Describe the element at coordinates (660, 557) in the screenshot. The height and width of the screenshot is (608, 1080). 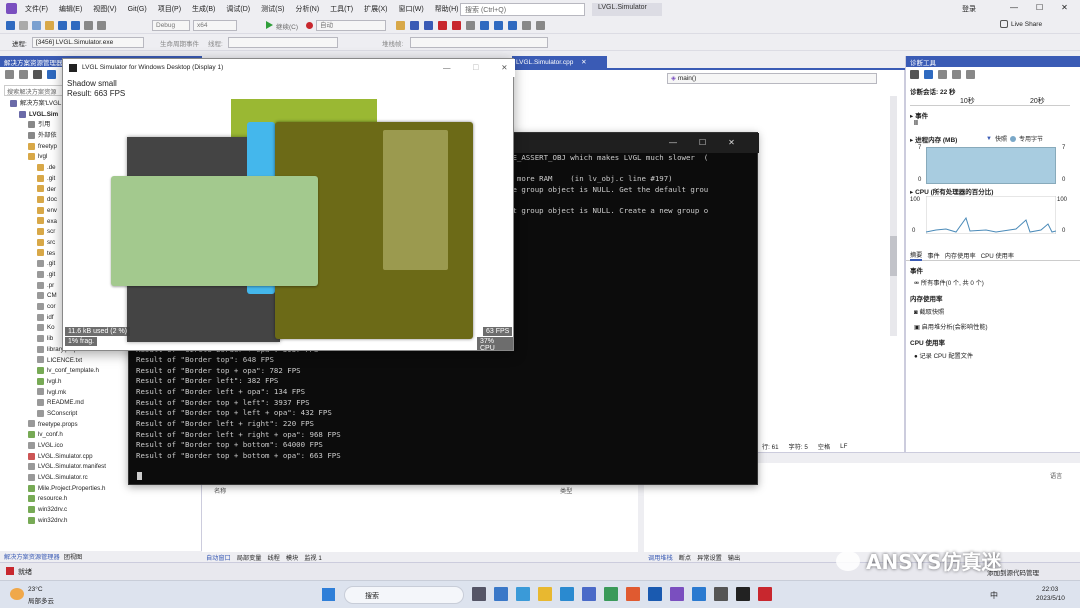
I see `bottom-tab: 调用堆栈` at that location.